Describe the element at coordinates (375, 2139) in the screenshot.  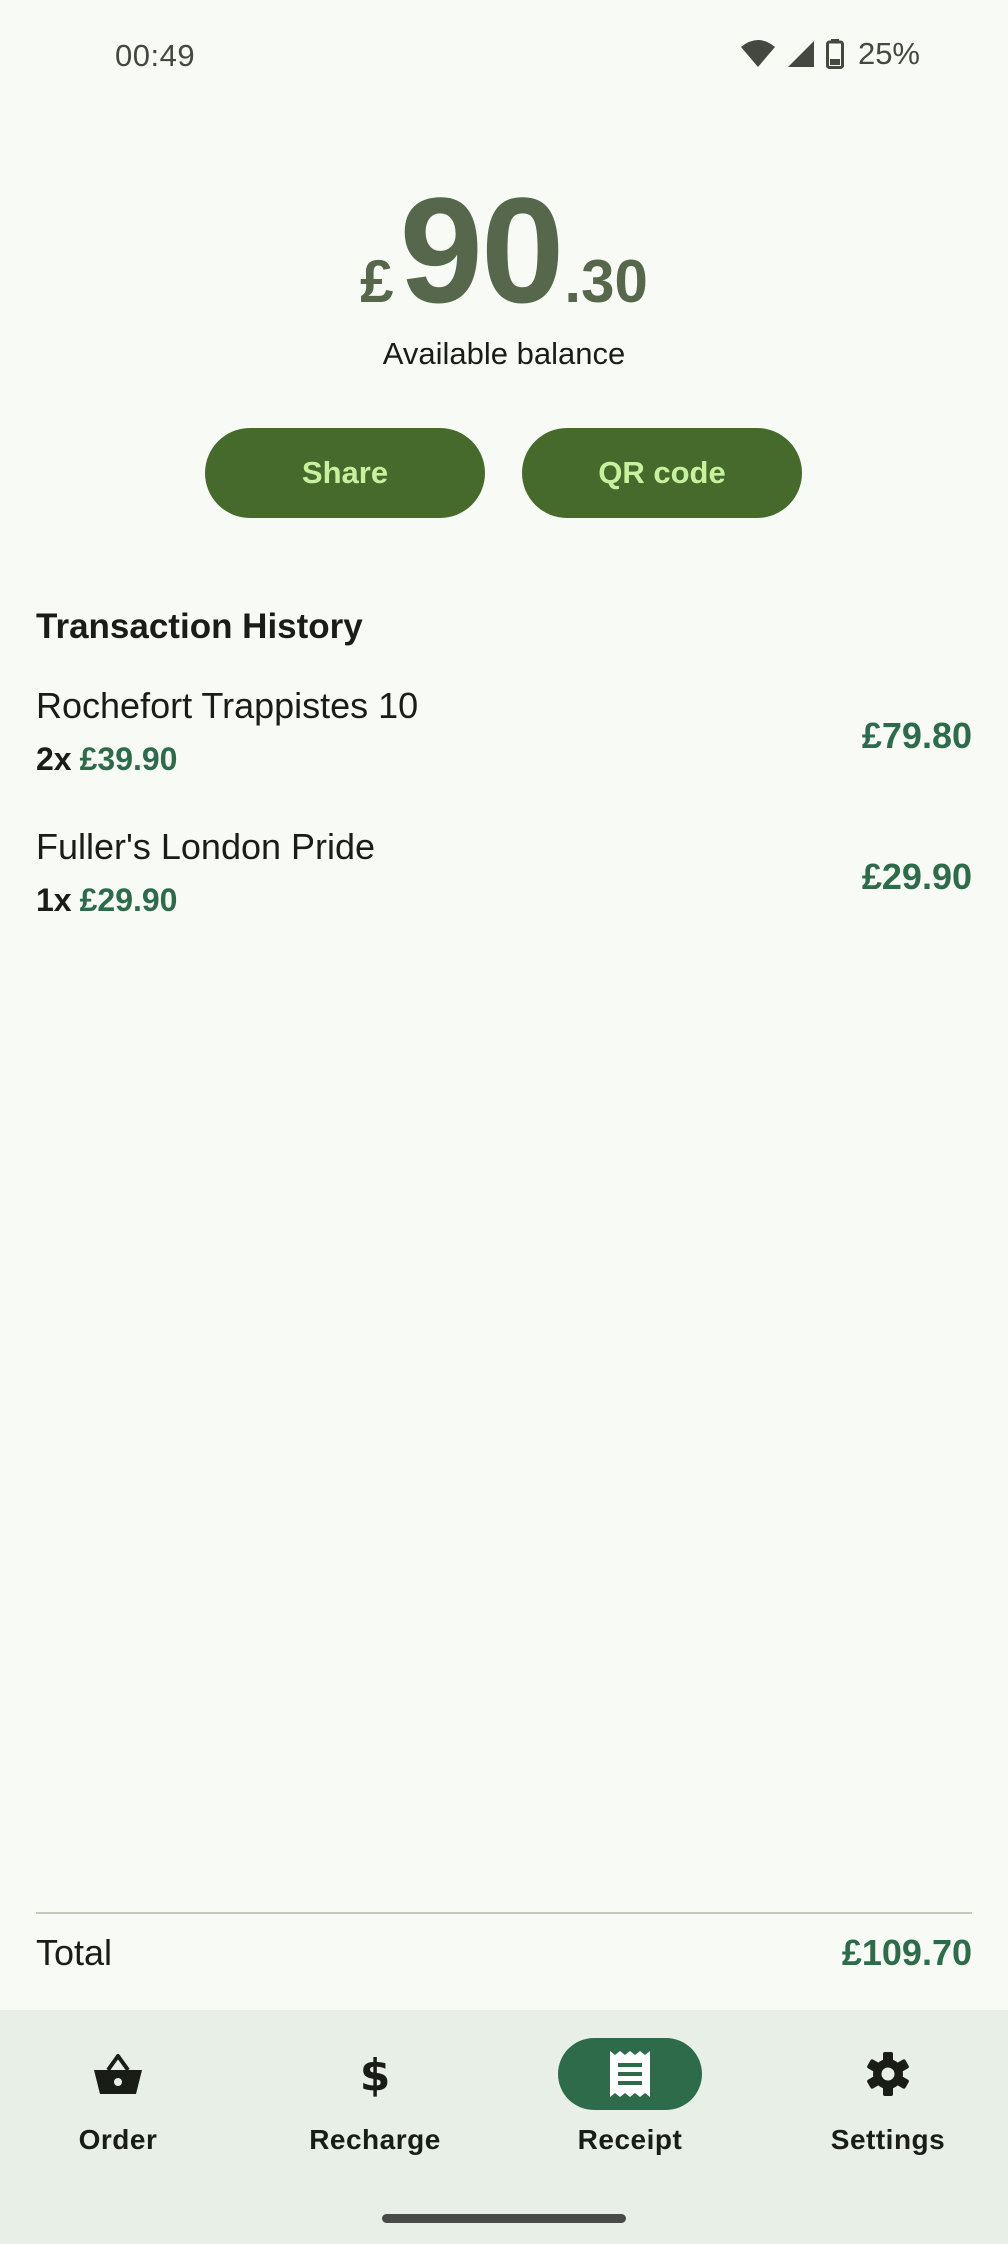
I see `nav-label-recharge: Recharge` at that location.